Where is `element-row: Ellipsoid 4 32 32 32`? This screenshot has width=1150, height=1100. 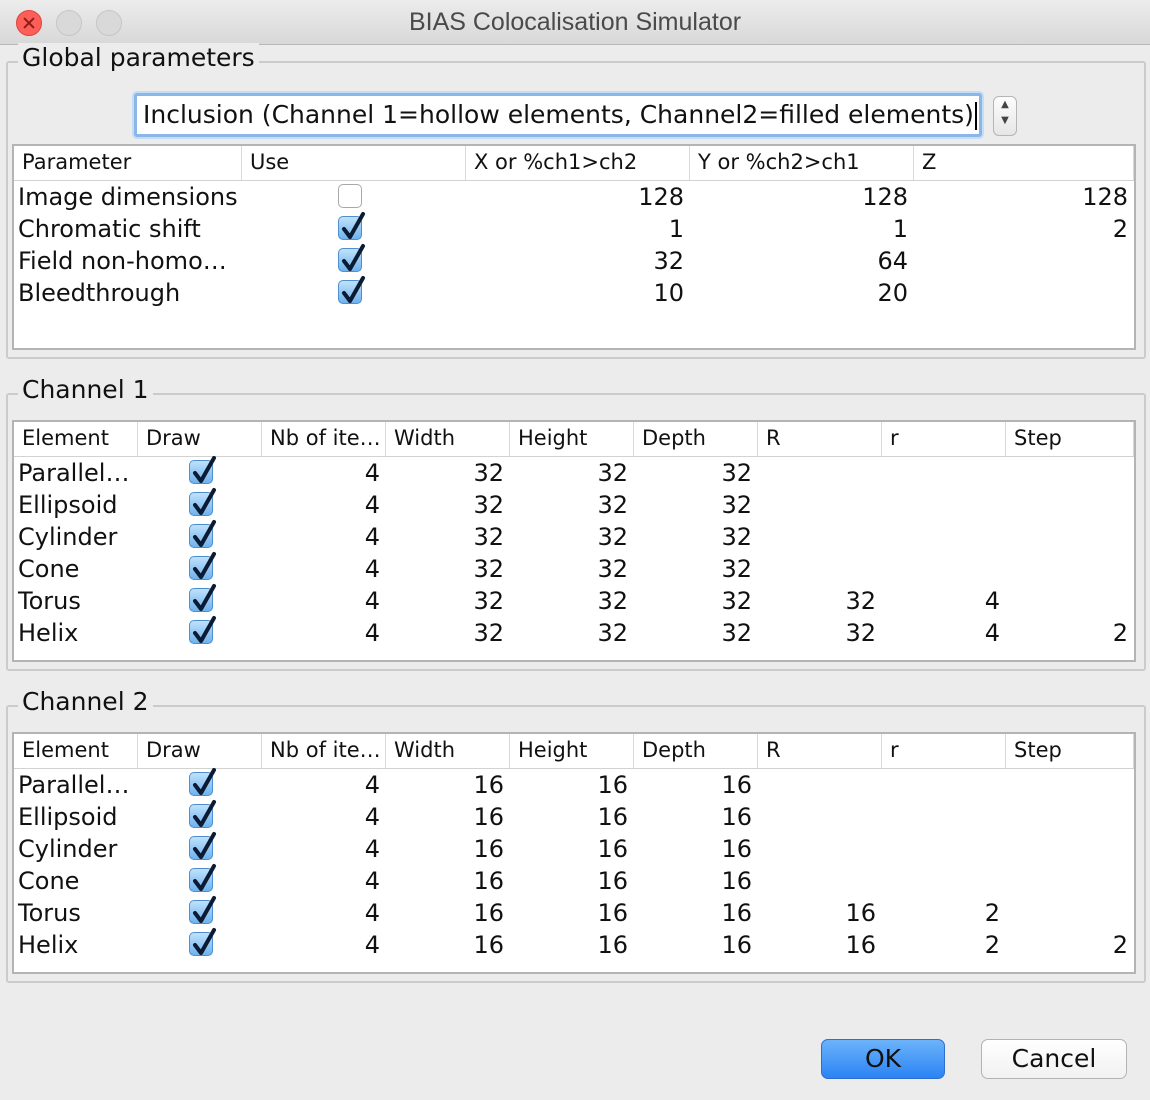 element-row: Ellipsoid 4 32 32 32 is located at coordinates (574, 504).